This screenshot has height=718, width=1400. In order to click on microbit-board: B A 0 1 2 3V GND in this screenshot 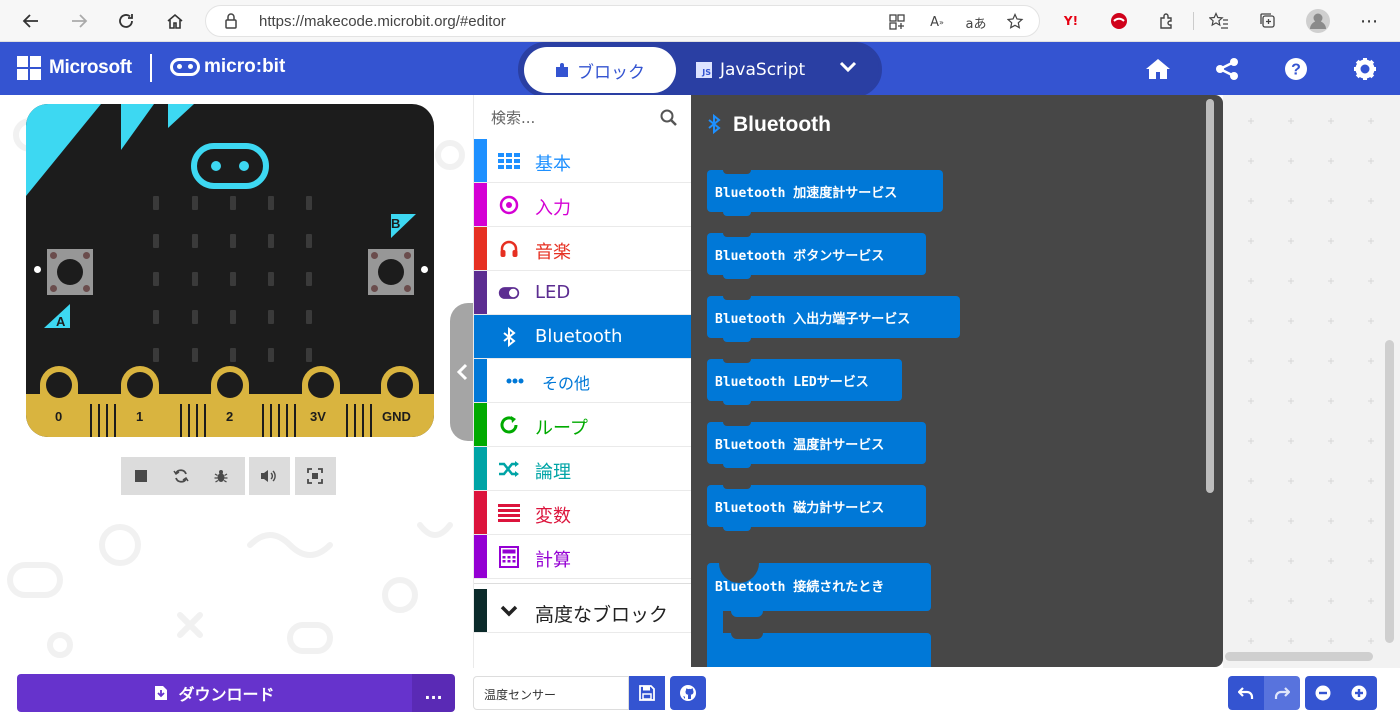, I will do `click(230, 270)`.